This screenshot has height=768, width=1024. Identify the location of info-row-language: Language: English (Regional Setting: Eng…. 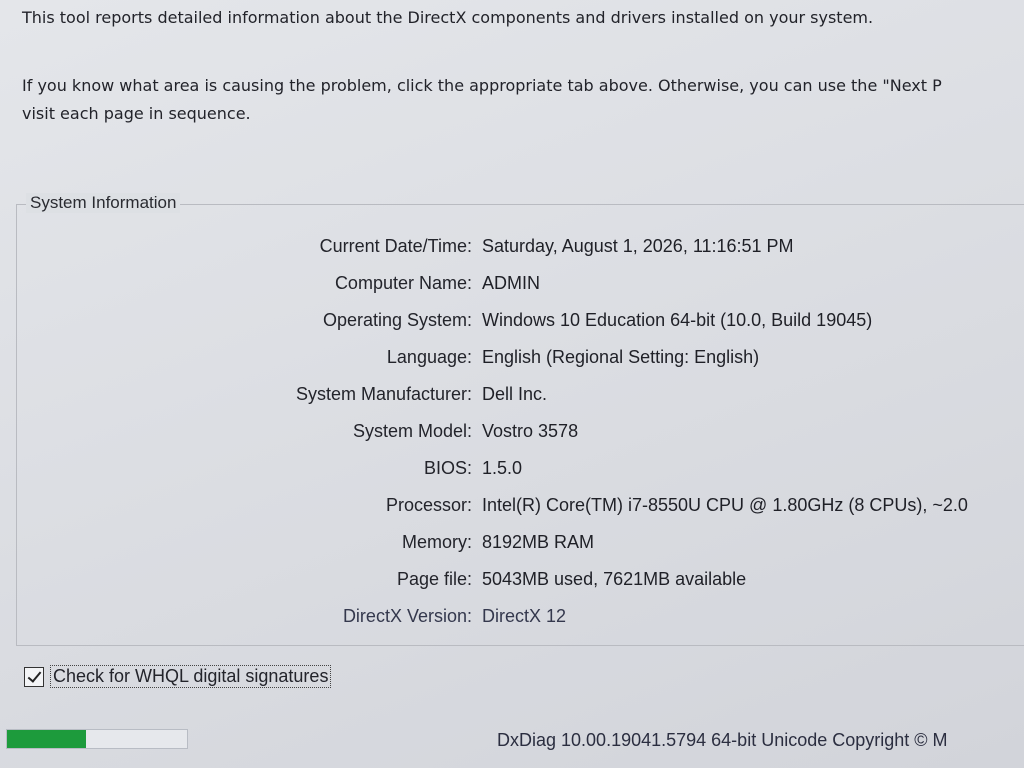
(512, 357).